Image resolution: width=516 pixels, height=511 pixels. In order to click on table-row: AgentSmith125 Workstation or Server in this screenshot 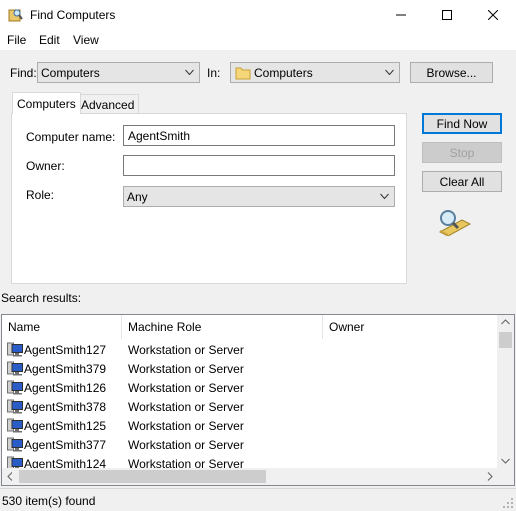, I will do `click(250, 425)`.